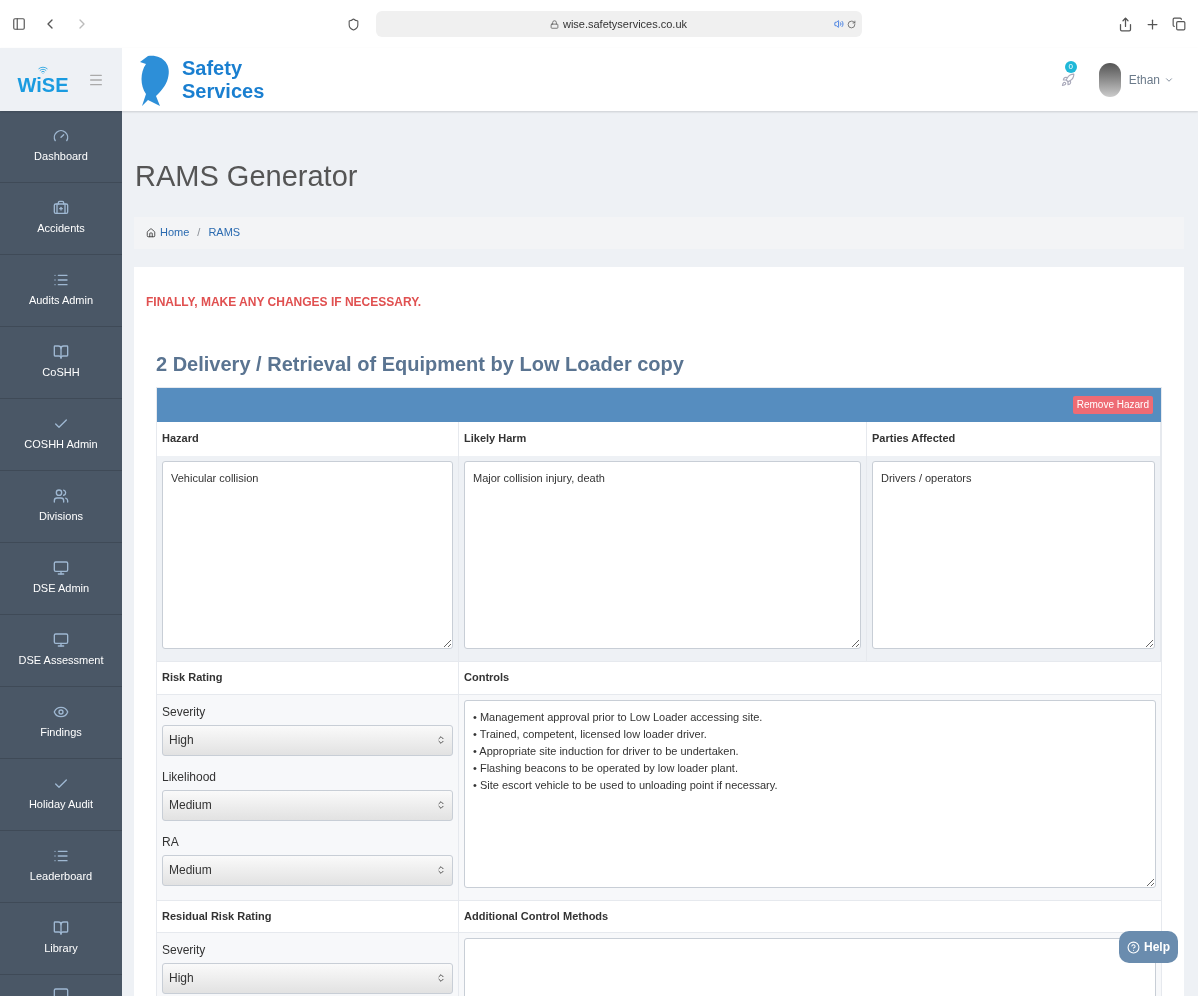 The image size is (1198, 996). Describe the element at coordinates (284, 302) in the screenshot. I see `notice-text: FINALLY, MAKE ANY CHANGES IF NECESSARY.` at that location.